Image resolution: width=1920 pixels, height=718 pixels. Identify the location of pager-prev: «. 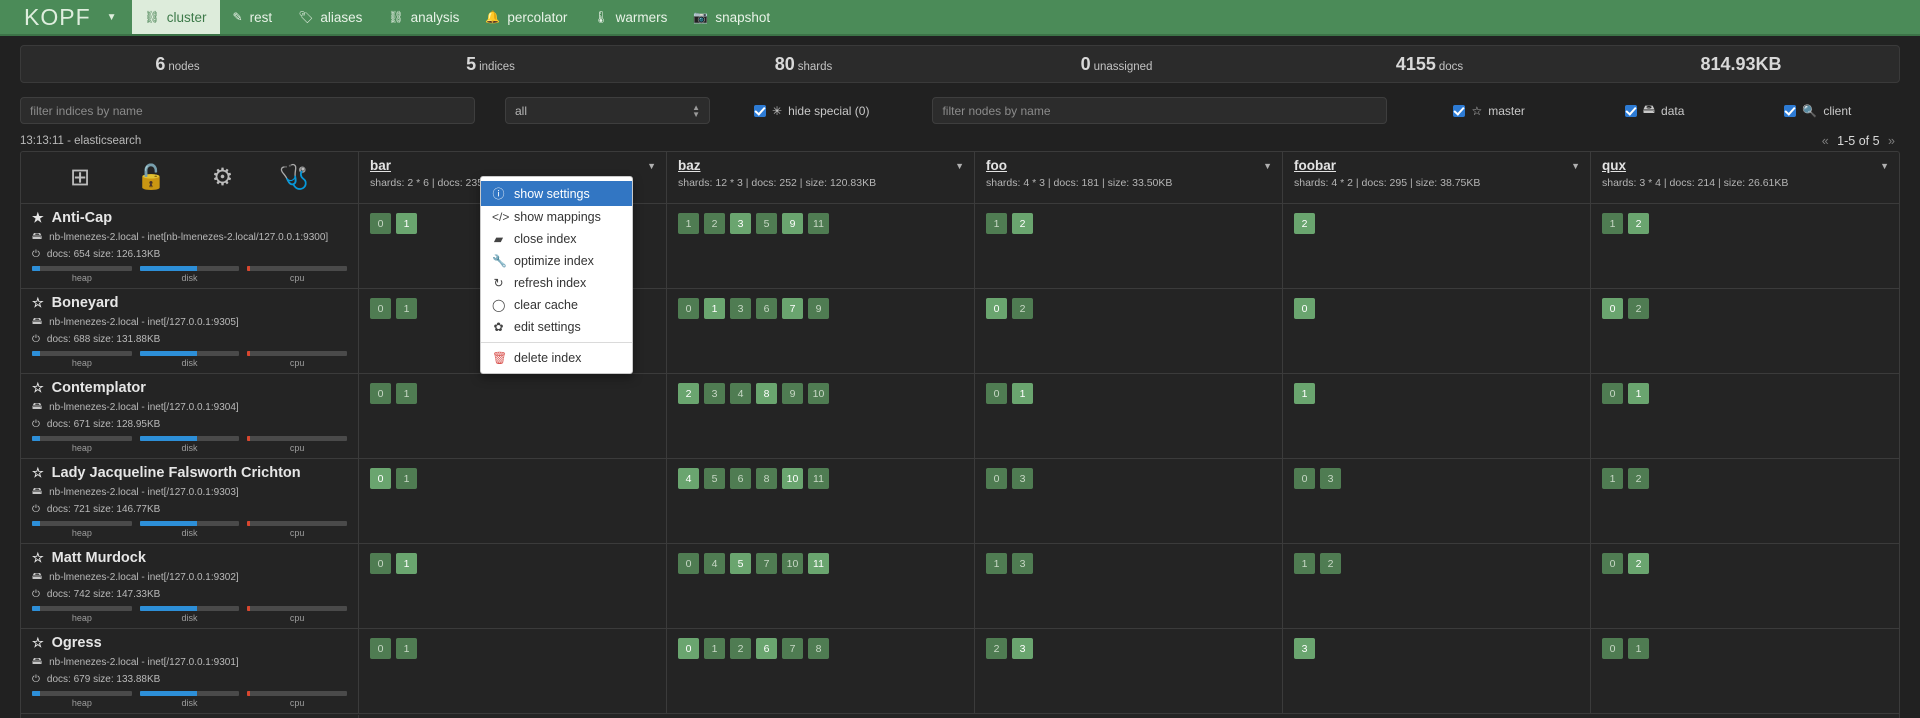
(1825, 141).